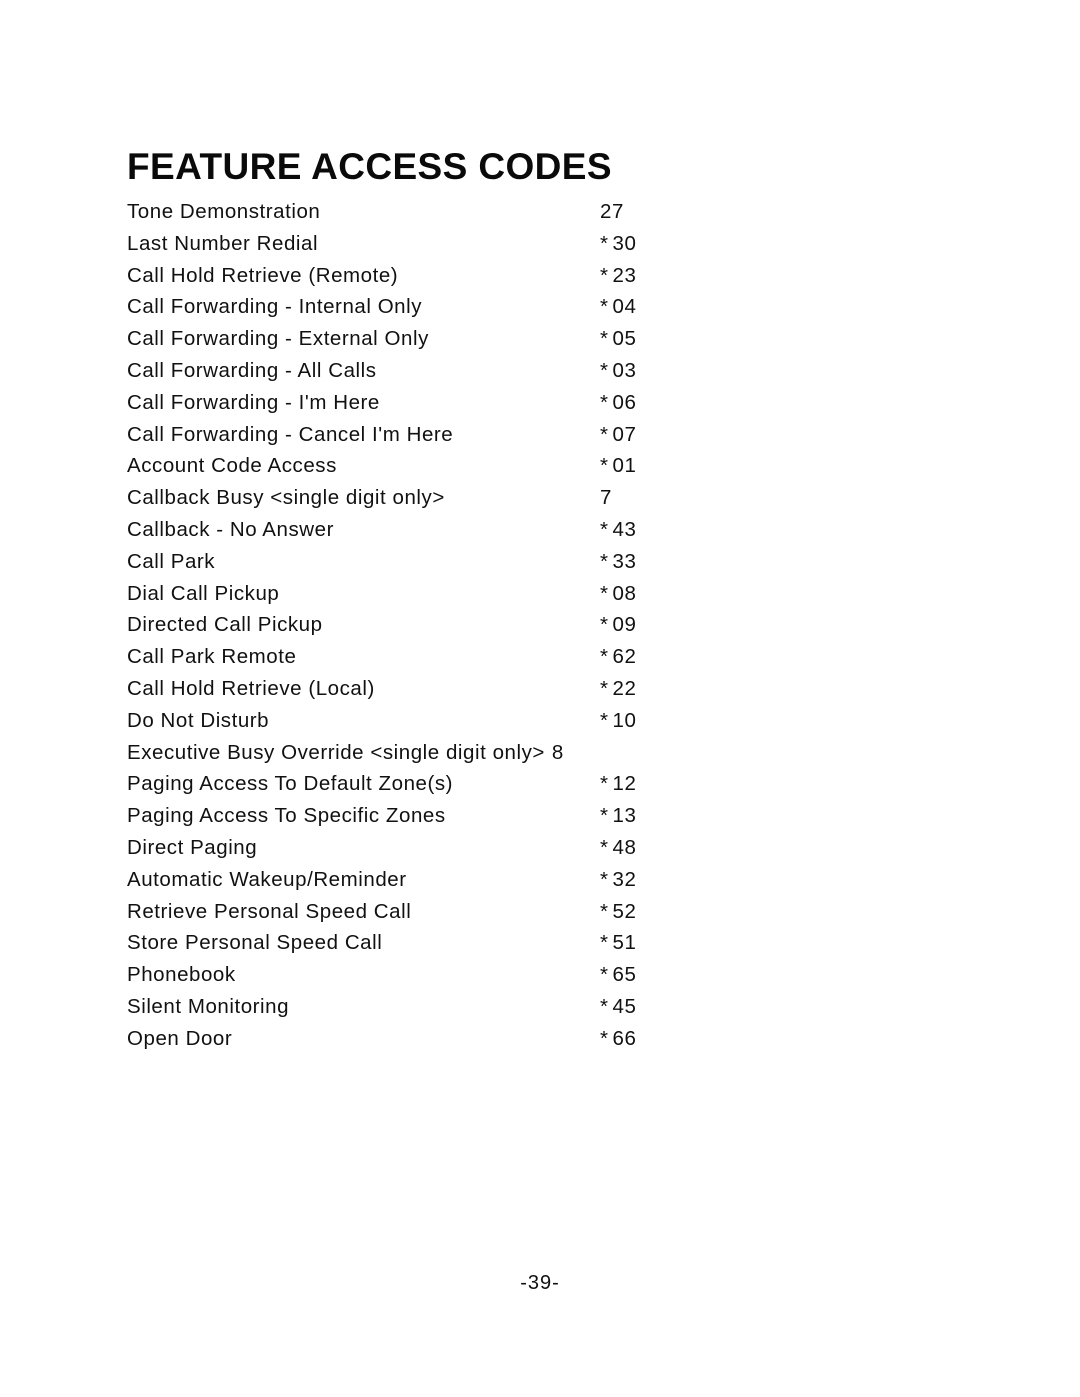 The image size is (1080, 1397). Describe the element at coordinates (618, 530) in the screenshot. I see `code-value: * 43` at that location.